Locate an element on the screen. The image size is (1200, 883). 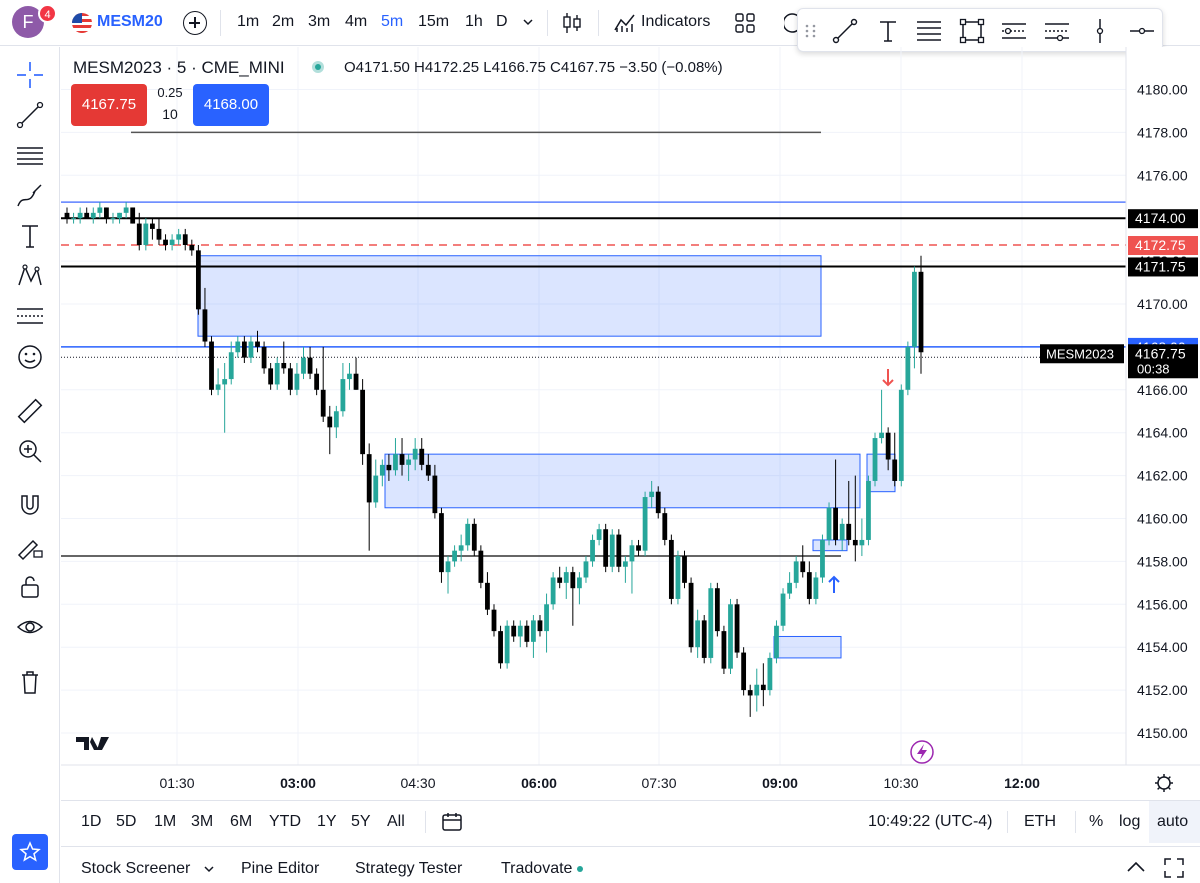
candles-icon is located at coordinates (572, 23).